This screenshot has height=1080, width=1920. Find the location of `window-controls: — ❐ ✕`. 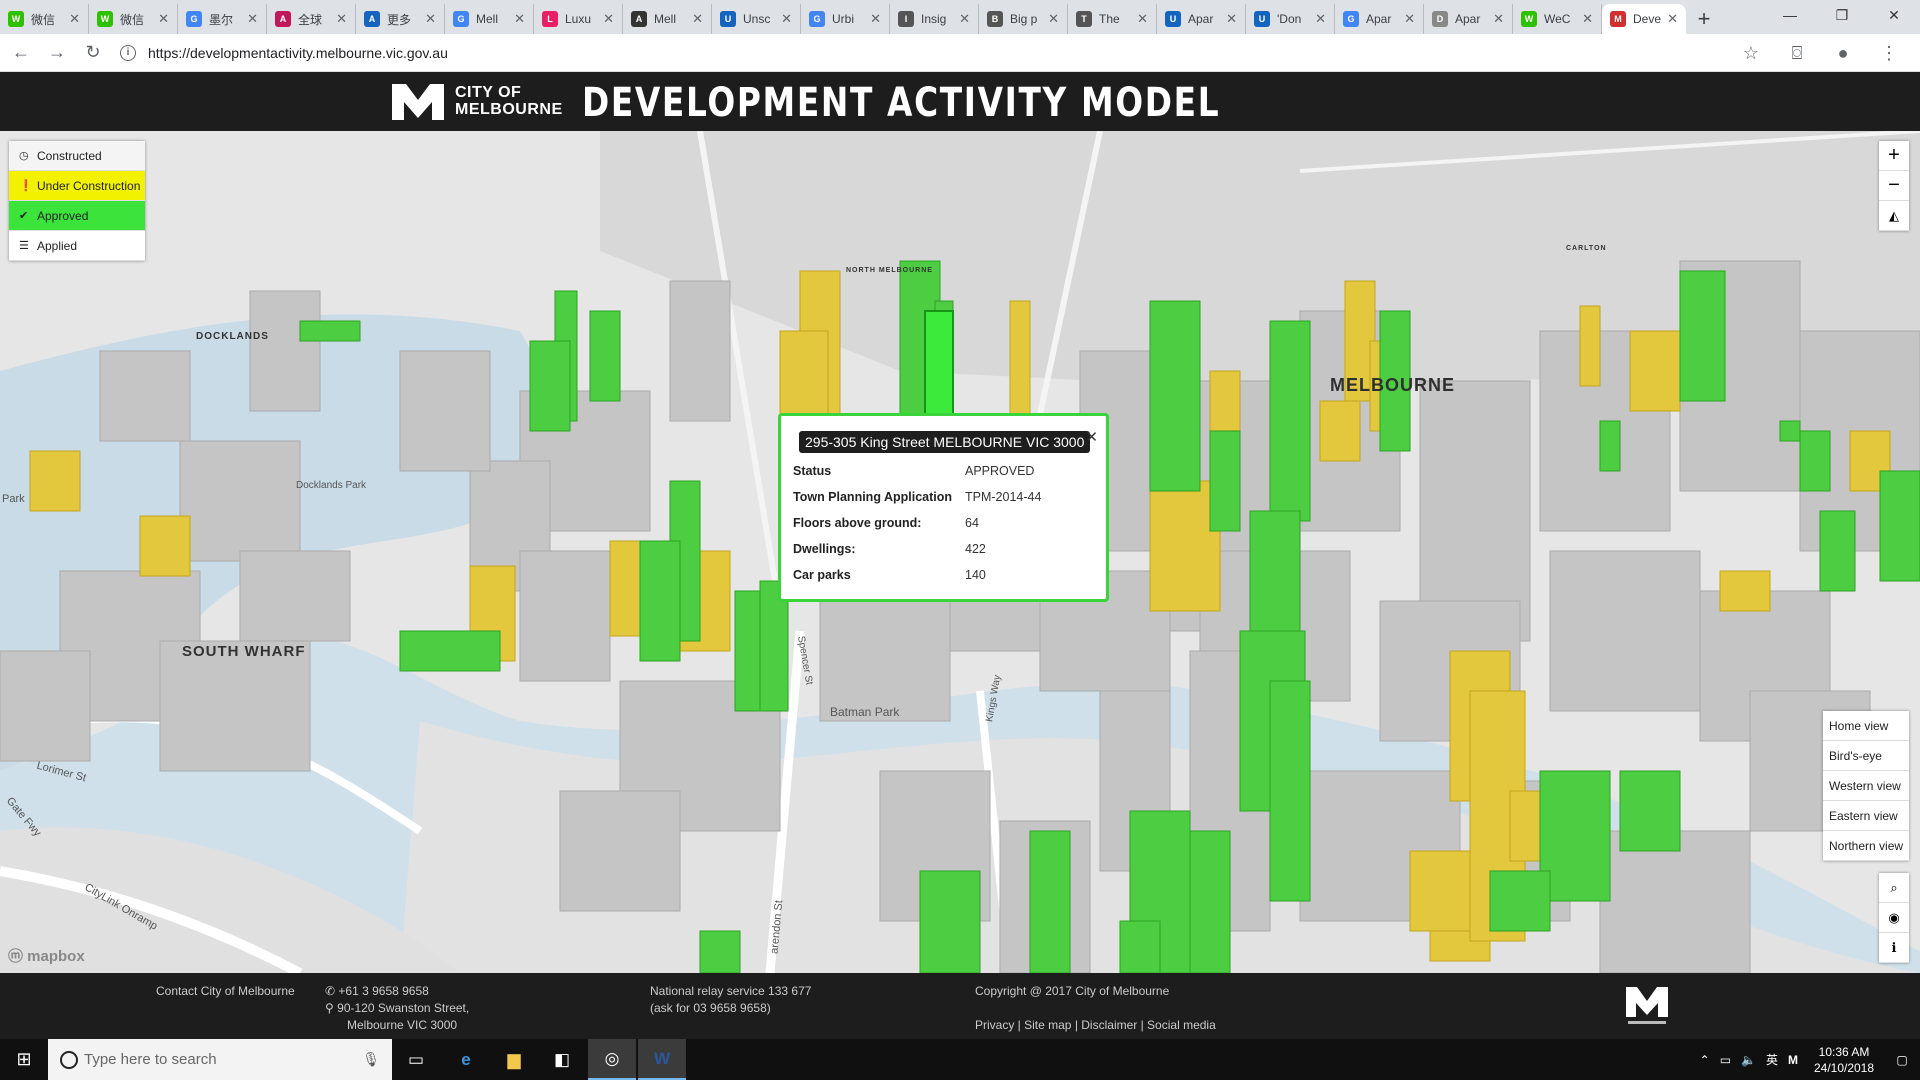

window-controls: — ❐ ✕ is located at coordinates (1842, 15).